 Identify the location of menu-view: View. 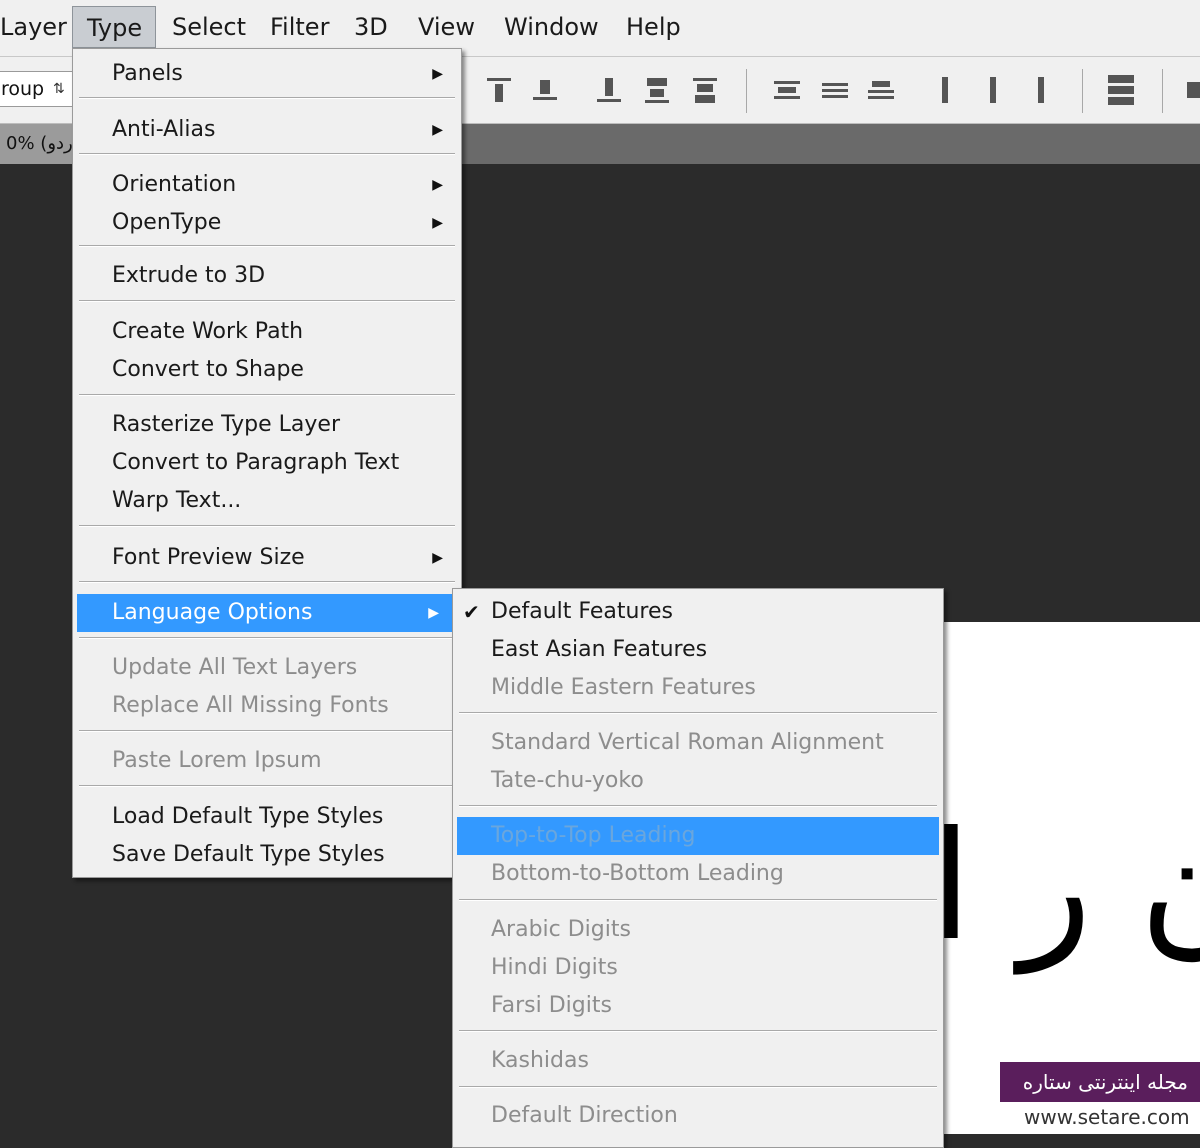
(446, 27).